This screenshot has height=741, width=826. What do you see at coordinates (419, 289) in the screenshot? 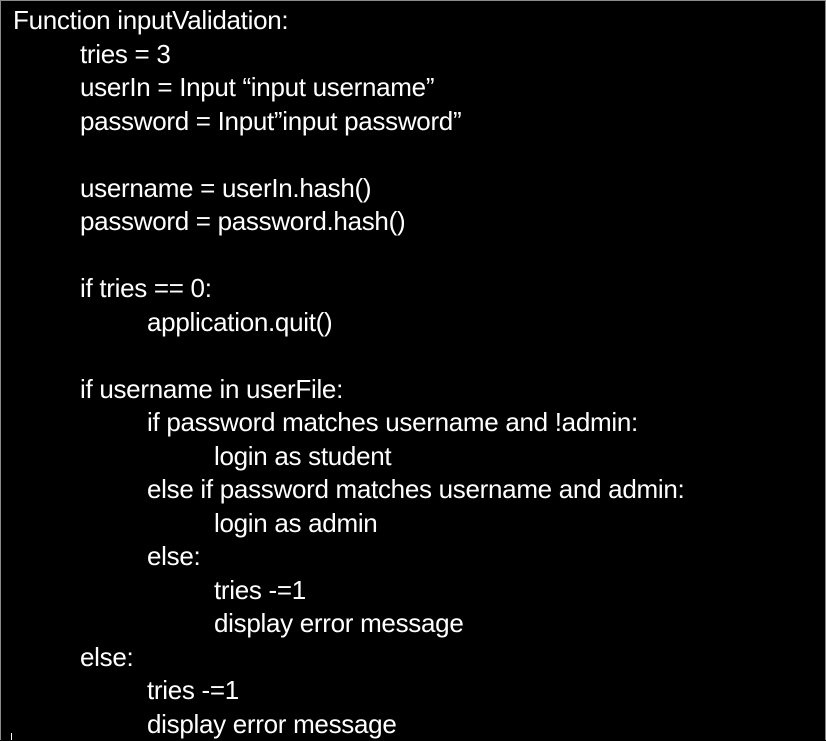
I see `code-line: if tries == 0:` at bounding box center [419, 289].